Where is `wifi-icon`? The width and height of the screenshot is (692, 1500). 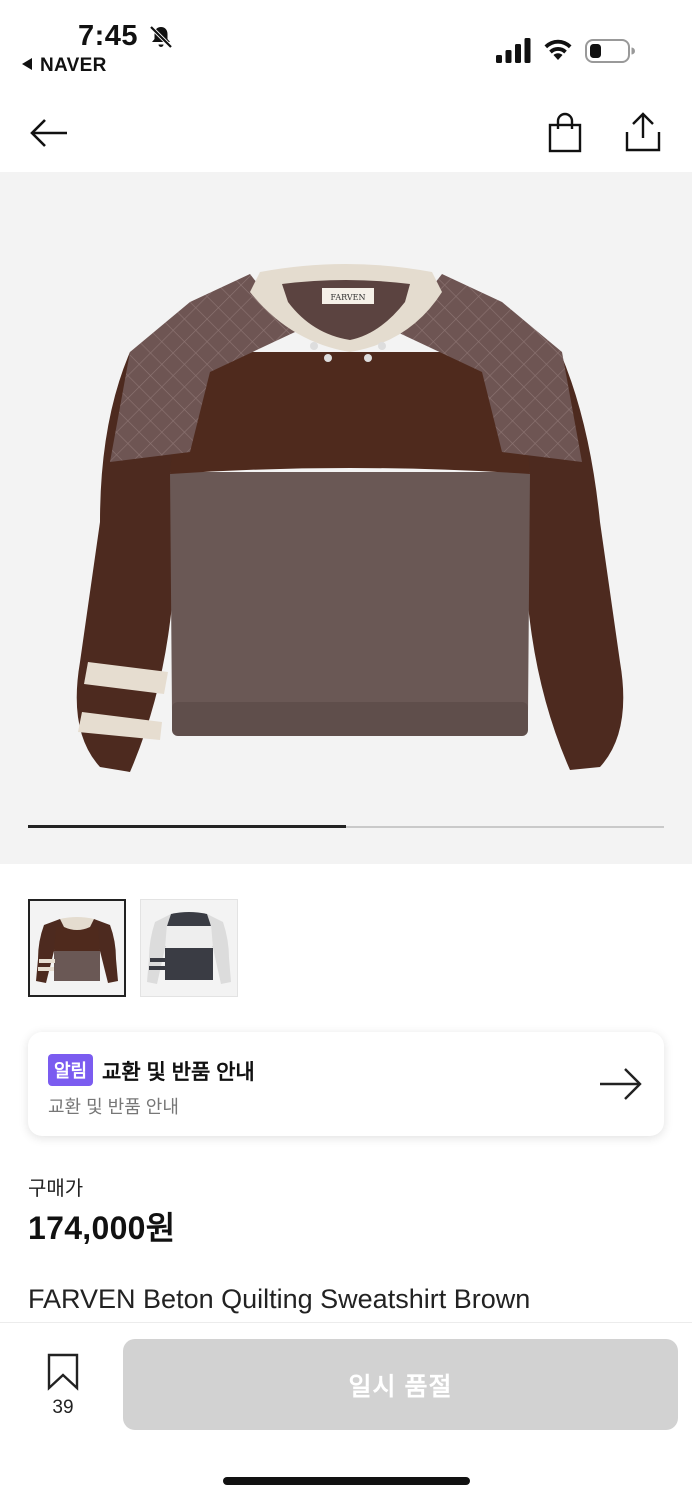
wifi-icon is located at coordinates (558, 49).